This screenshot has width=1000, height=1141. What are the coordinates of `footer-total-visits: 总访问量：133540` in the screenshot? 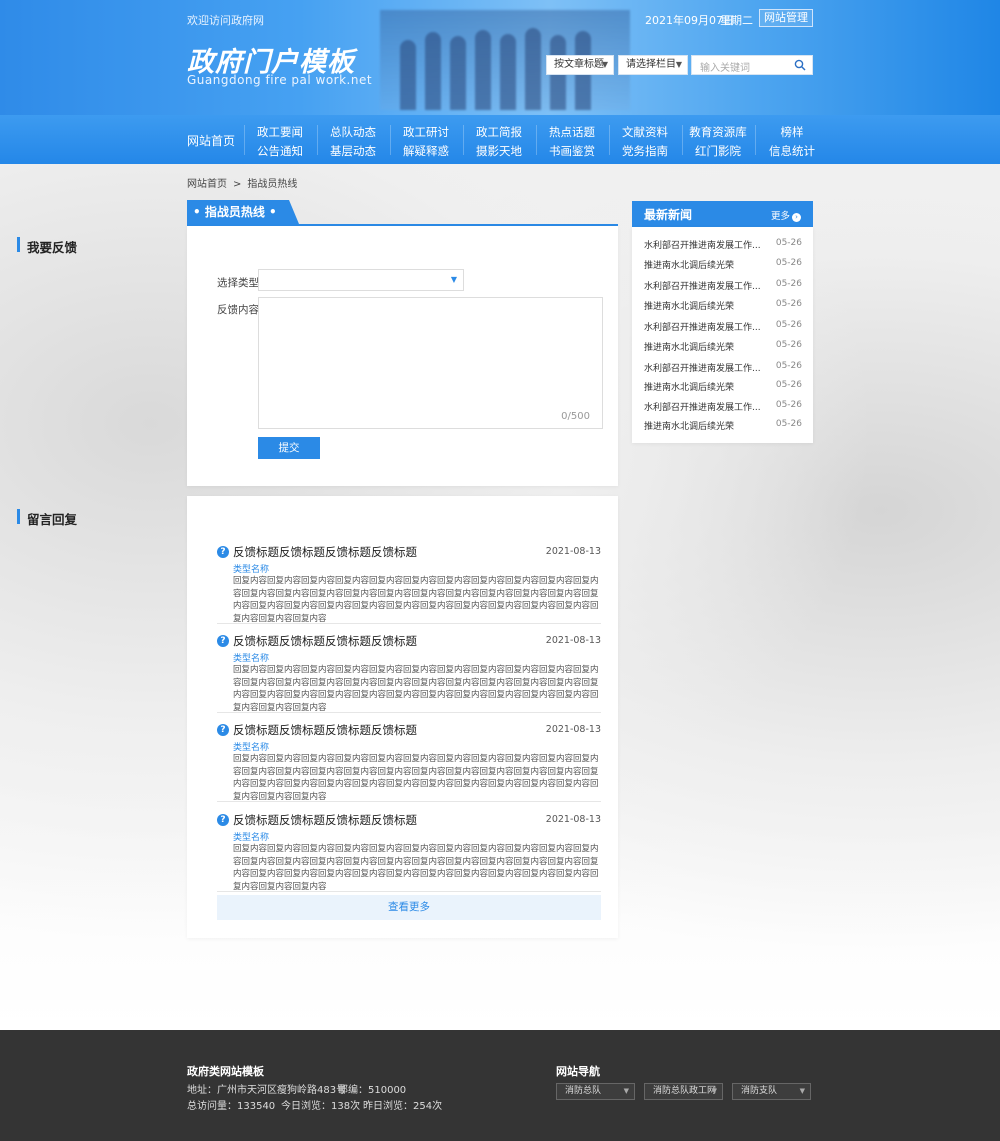 It's located at (231, 1106).